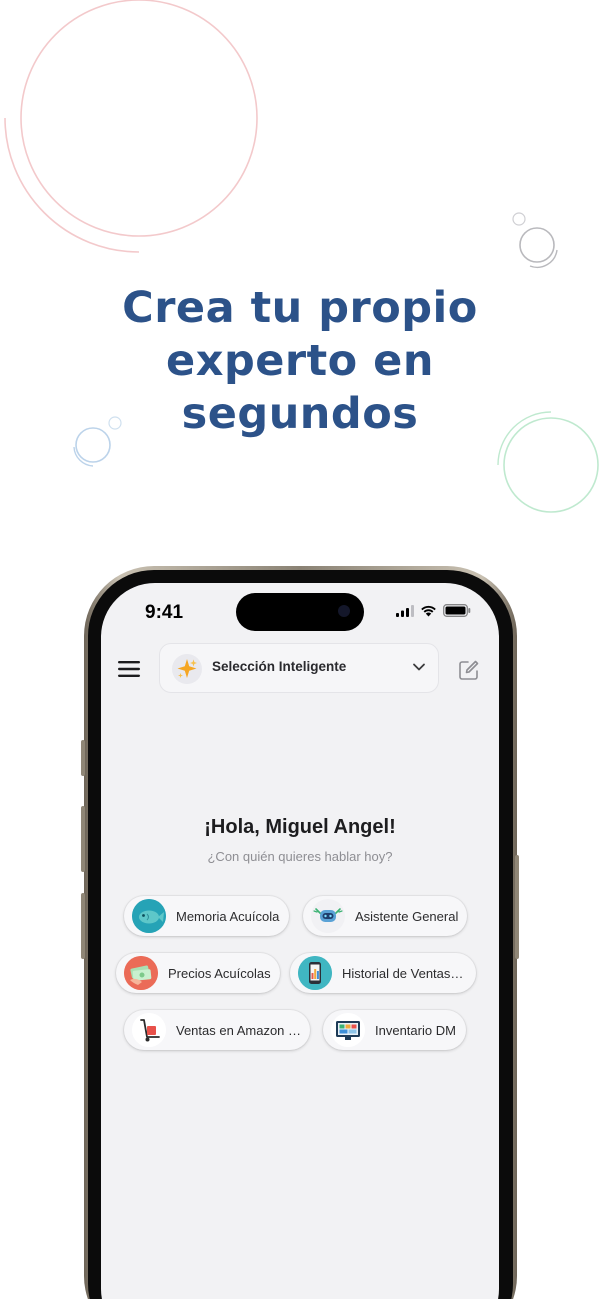 The height and width of the screenshot is (1299, 600). I want to click on expert-chip-precios-acuicolas: Precios Acuícolas, so click(198, 973).